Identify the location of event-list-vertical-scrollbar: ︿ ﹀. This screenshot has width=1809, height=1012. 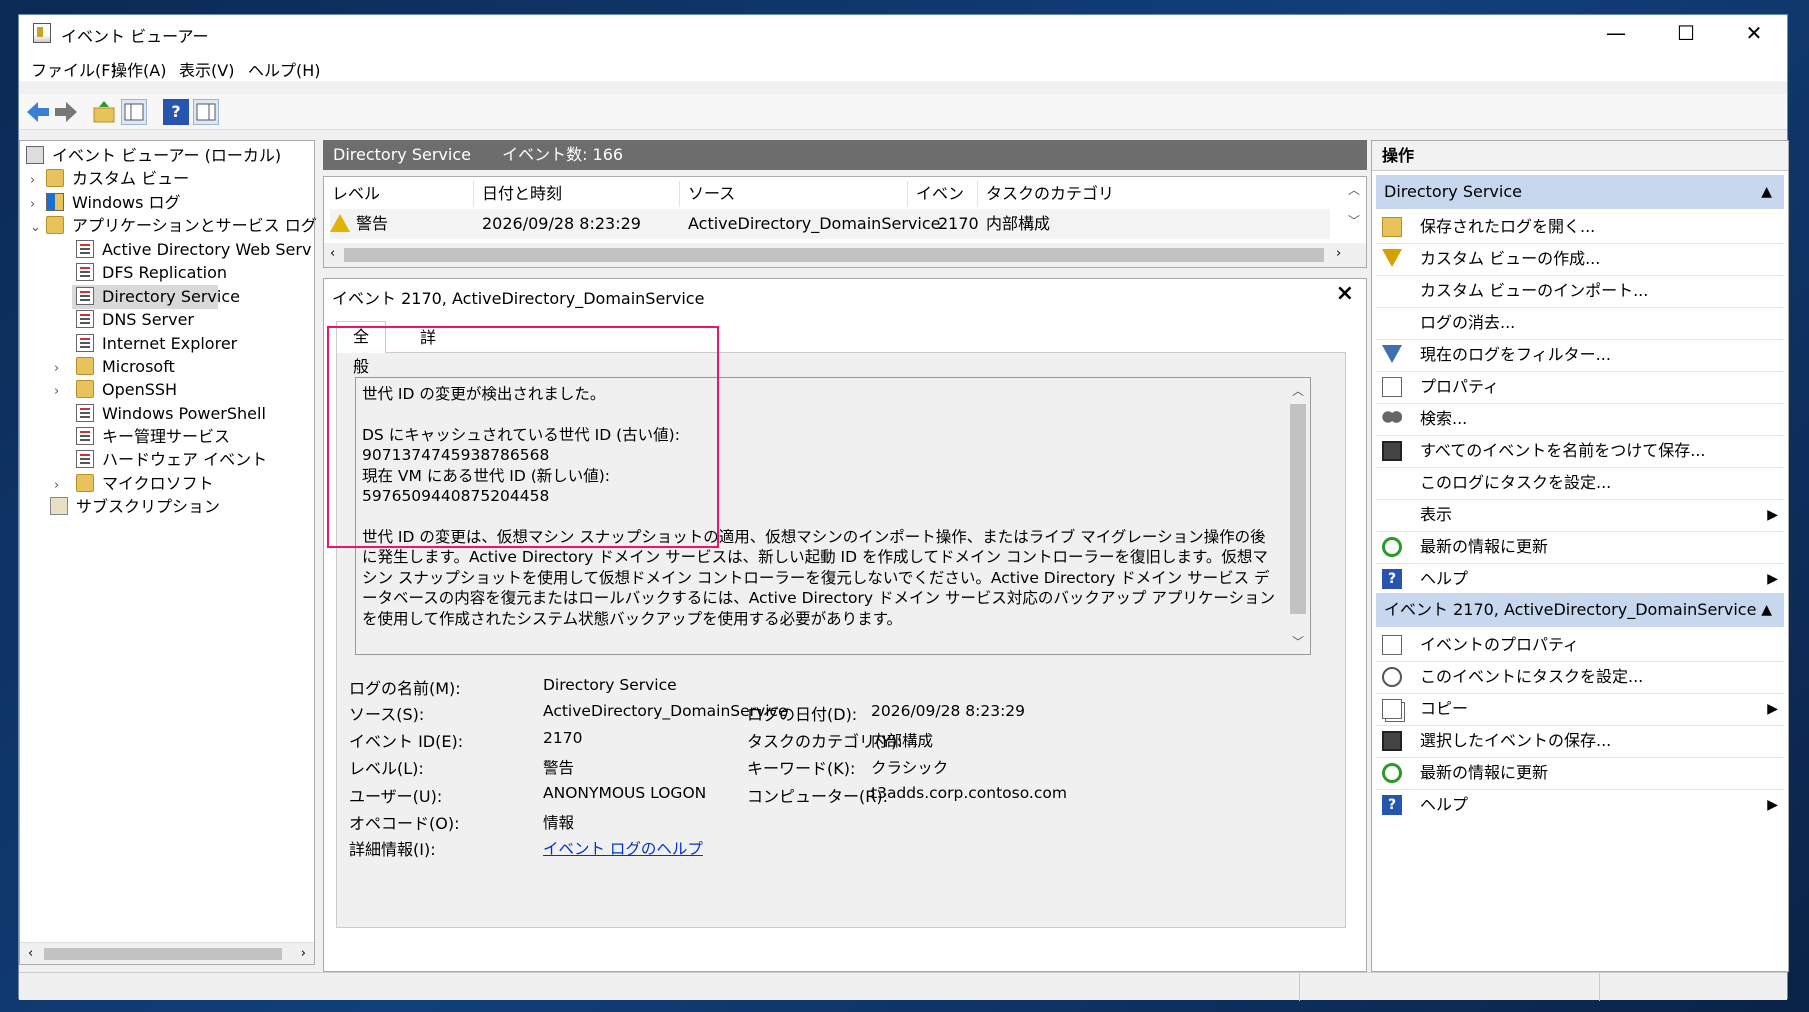
(1354, 209).